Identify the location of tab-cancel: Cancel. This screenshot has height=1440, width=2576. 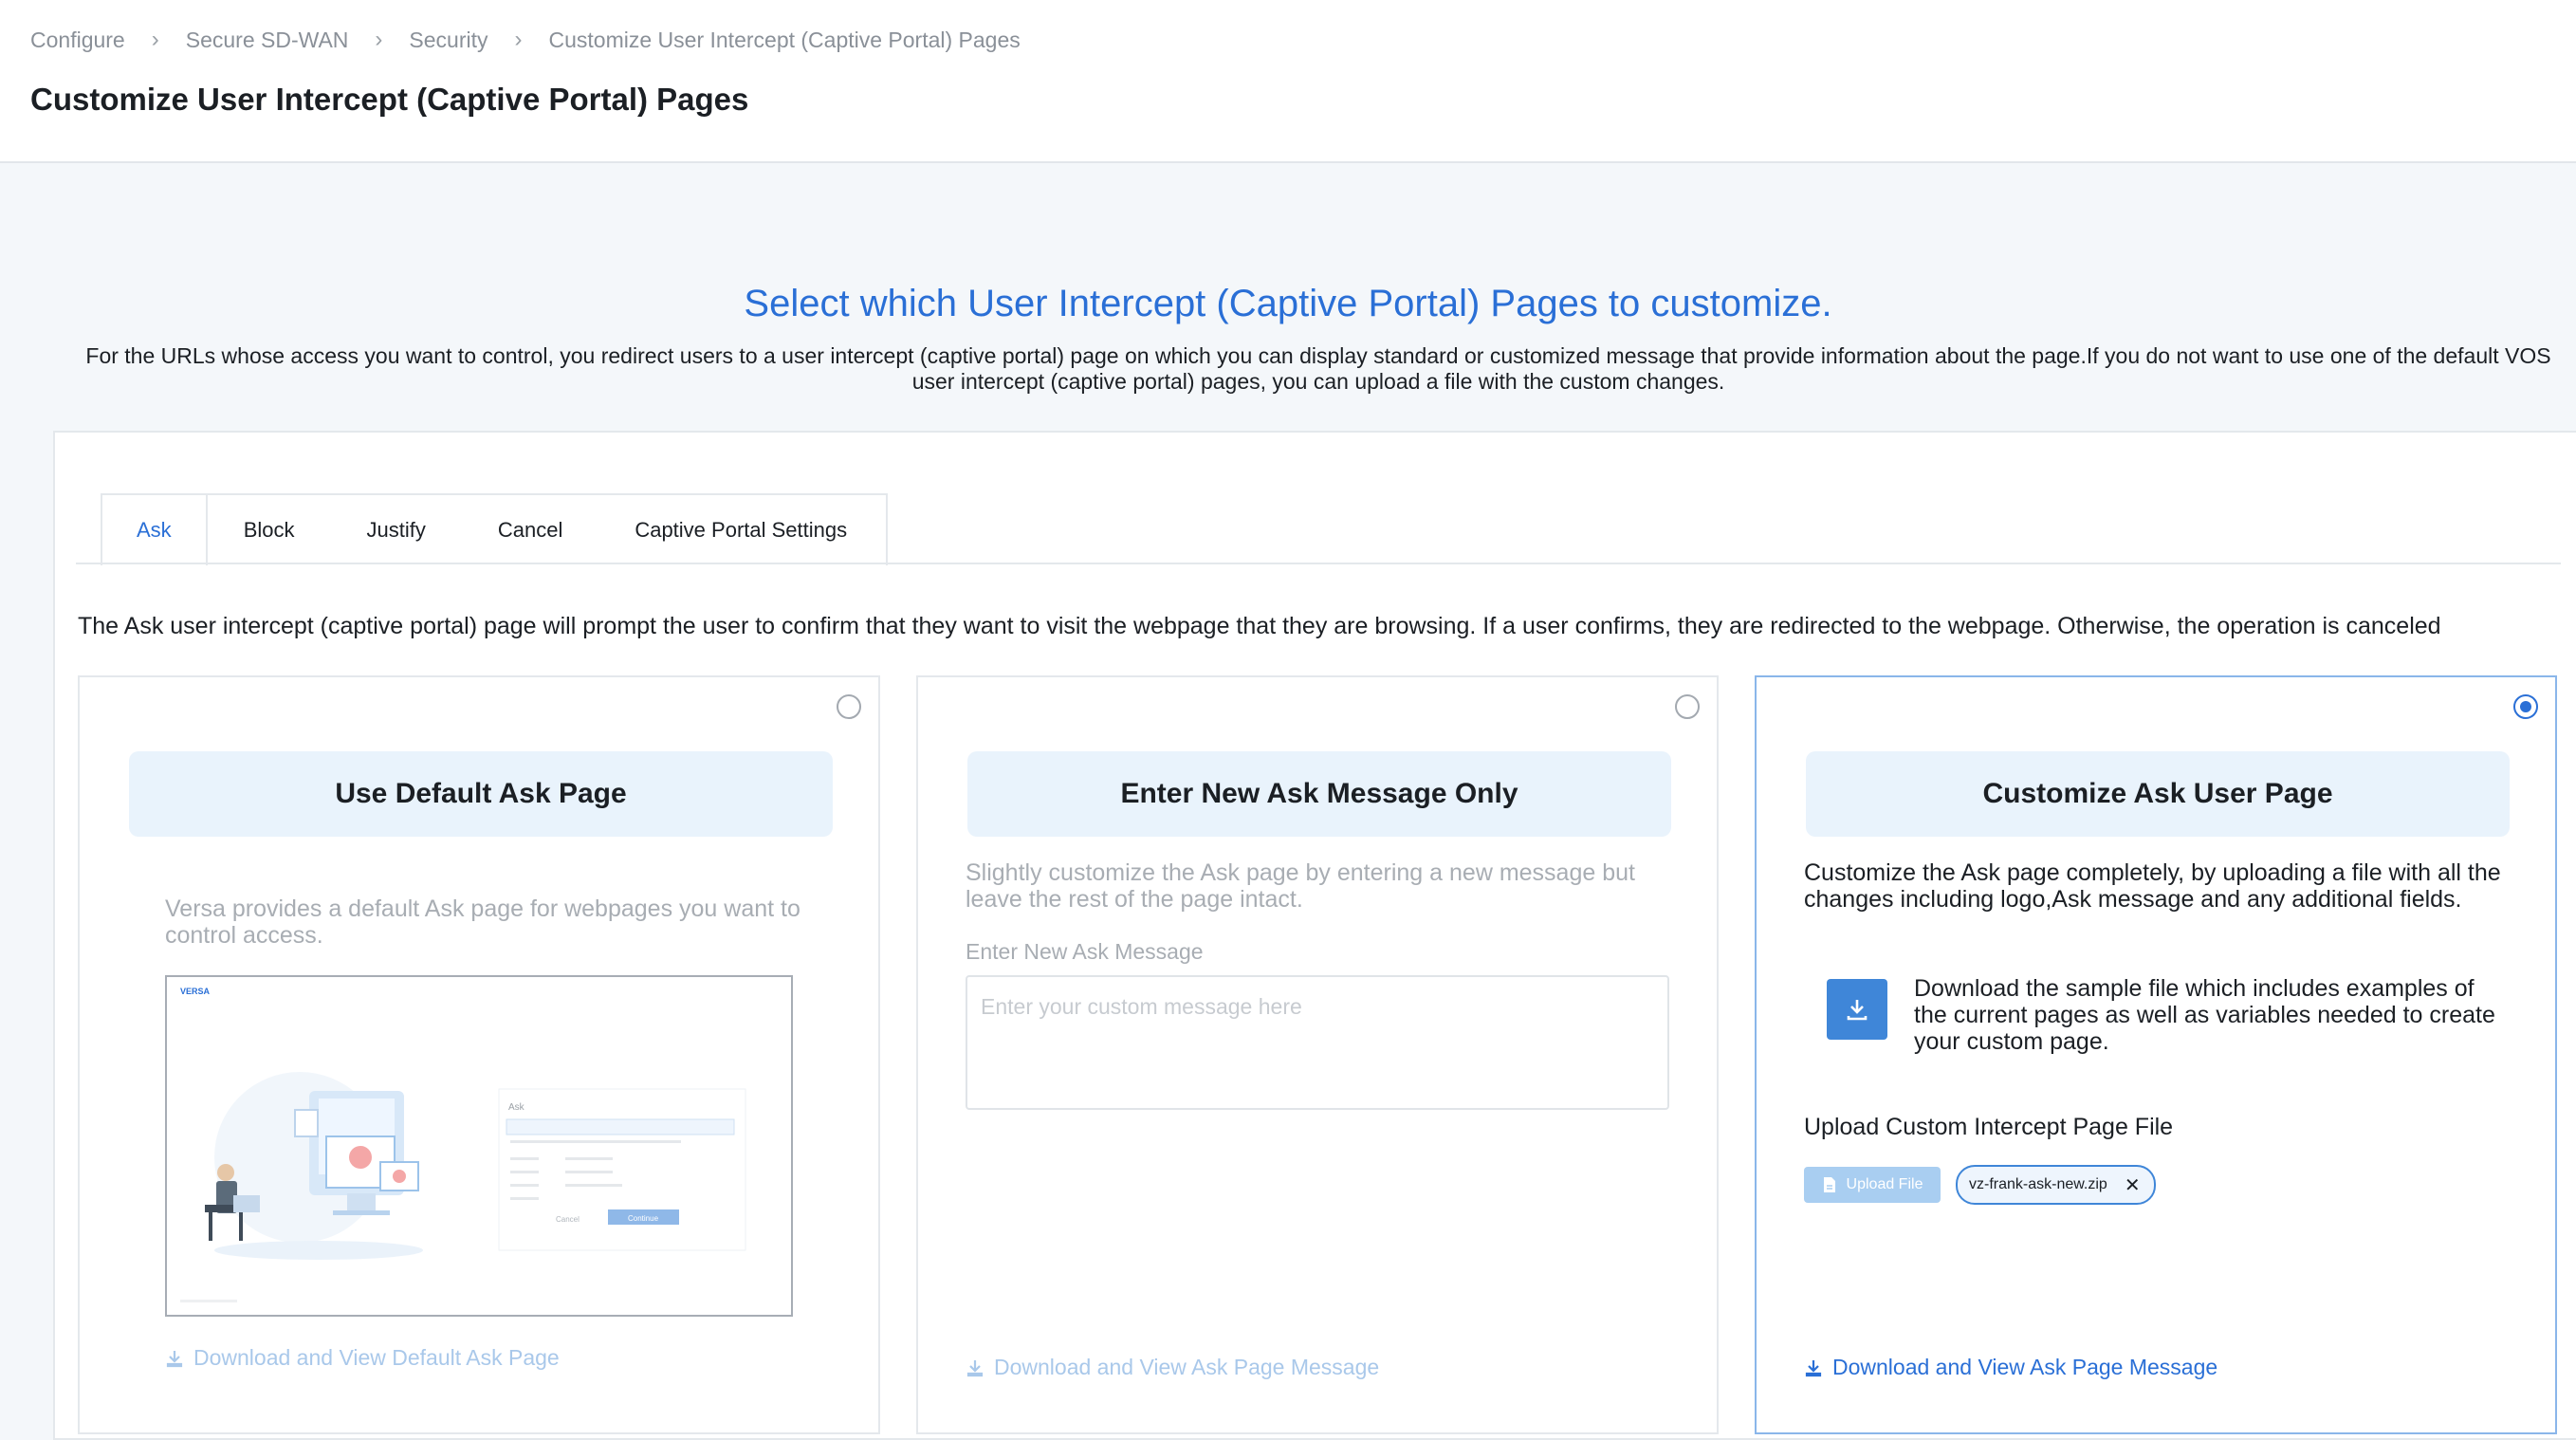
(530, 530).